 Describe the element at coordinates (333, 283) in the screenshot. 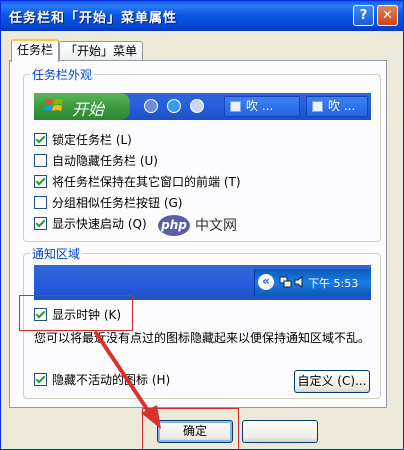

I see `tray-clock: 下午 5:53` at that location.